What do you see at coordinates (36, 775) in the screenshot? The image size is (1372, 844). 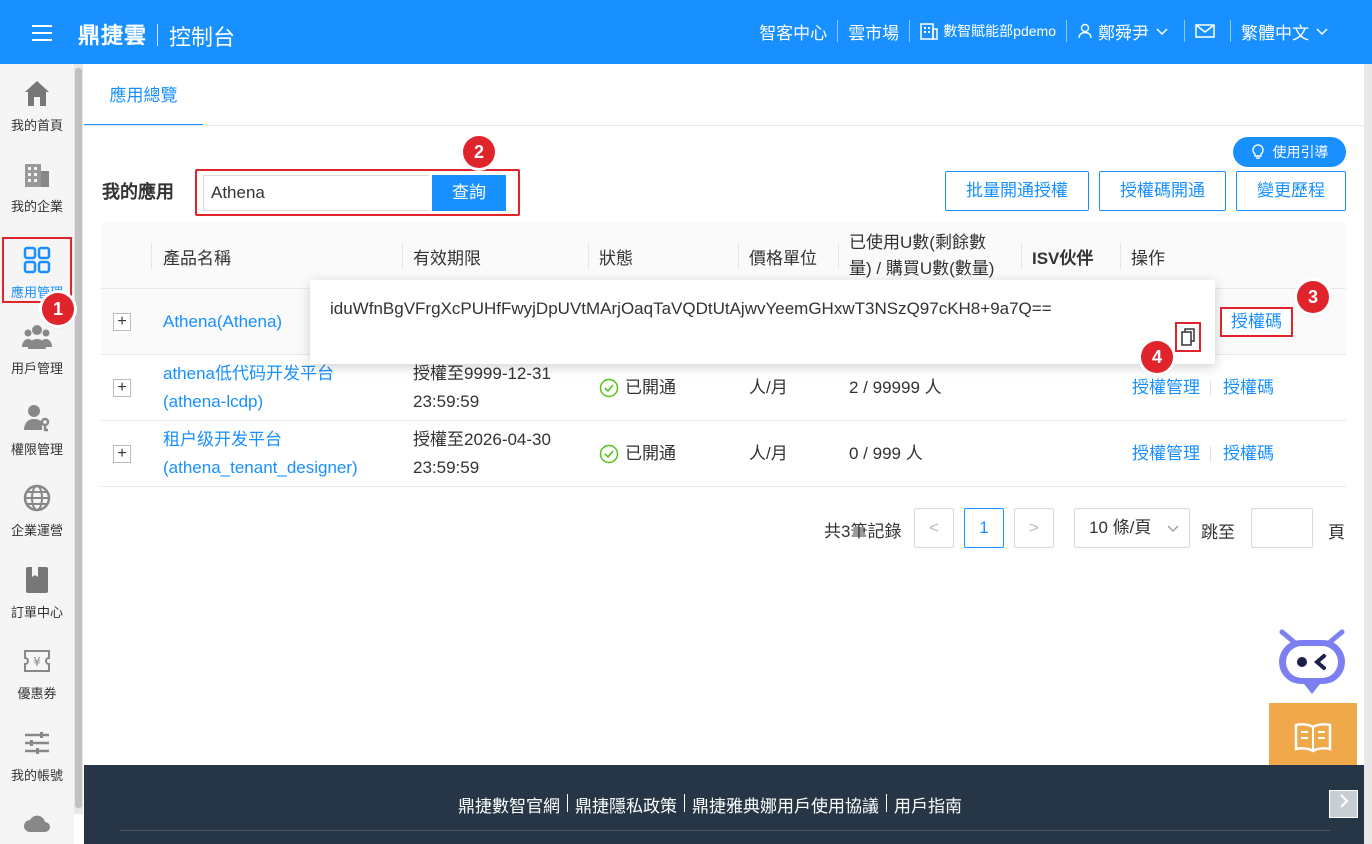 I see `sidebar-label: 我的帳號` at bounding box center [36, 775].